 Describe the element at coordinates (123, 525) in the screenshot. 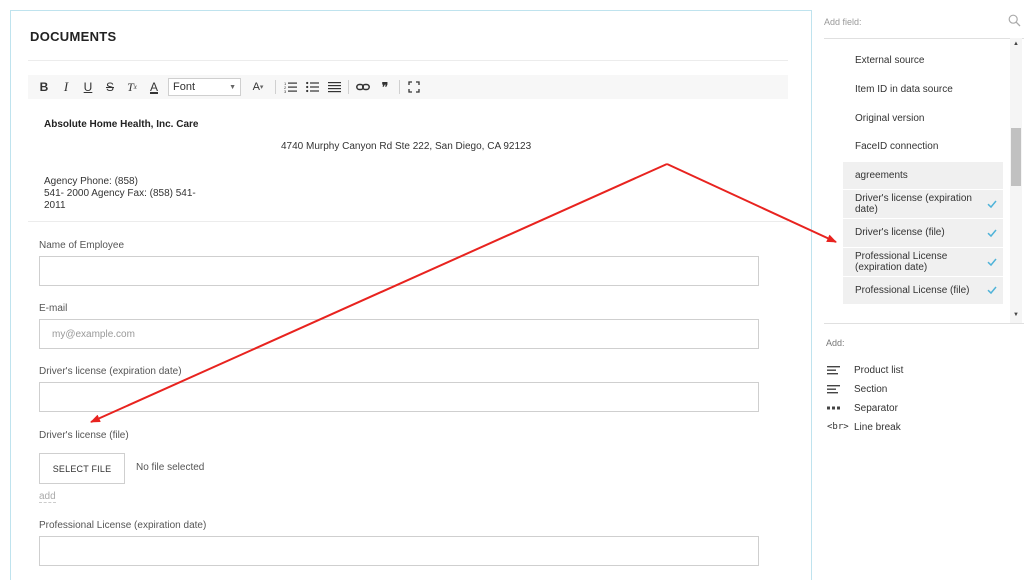

I see `professional-license-expiration-label: Professional License (expiration date)` at that location.